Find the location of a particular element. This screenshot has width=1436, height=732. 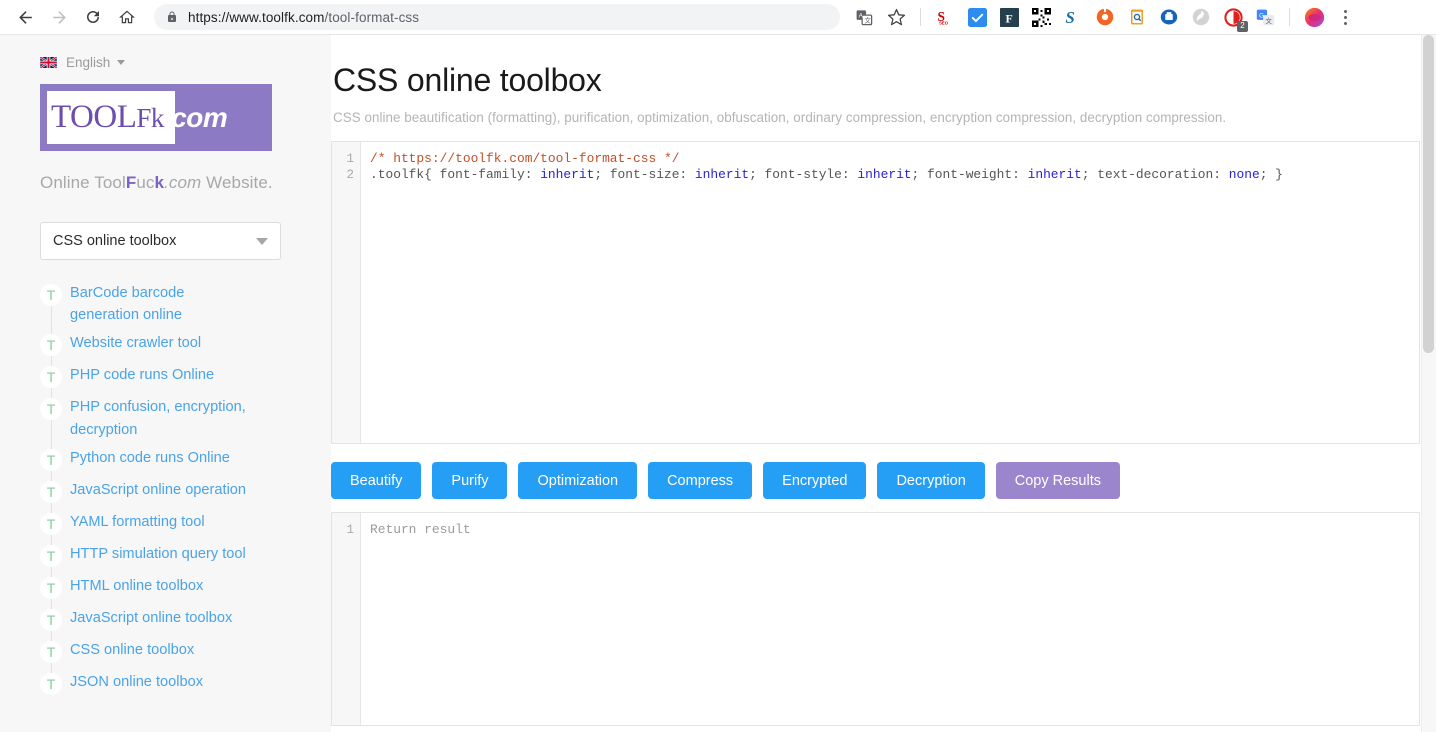

sidebar-item-label: JSON online toolbox is located at coordinates (137, 681).